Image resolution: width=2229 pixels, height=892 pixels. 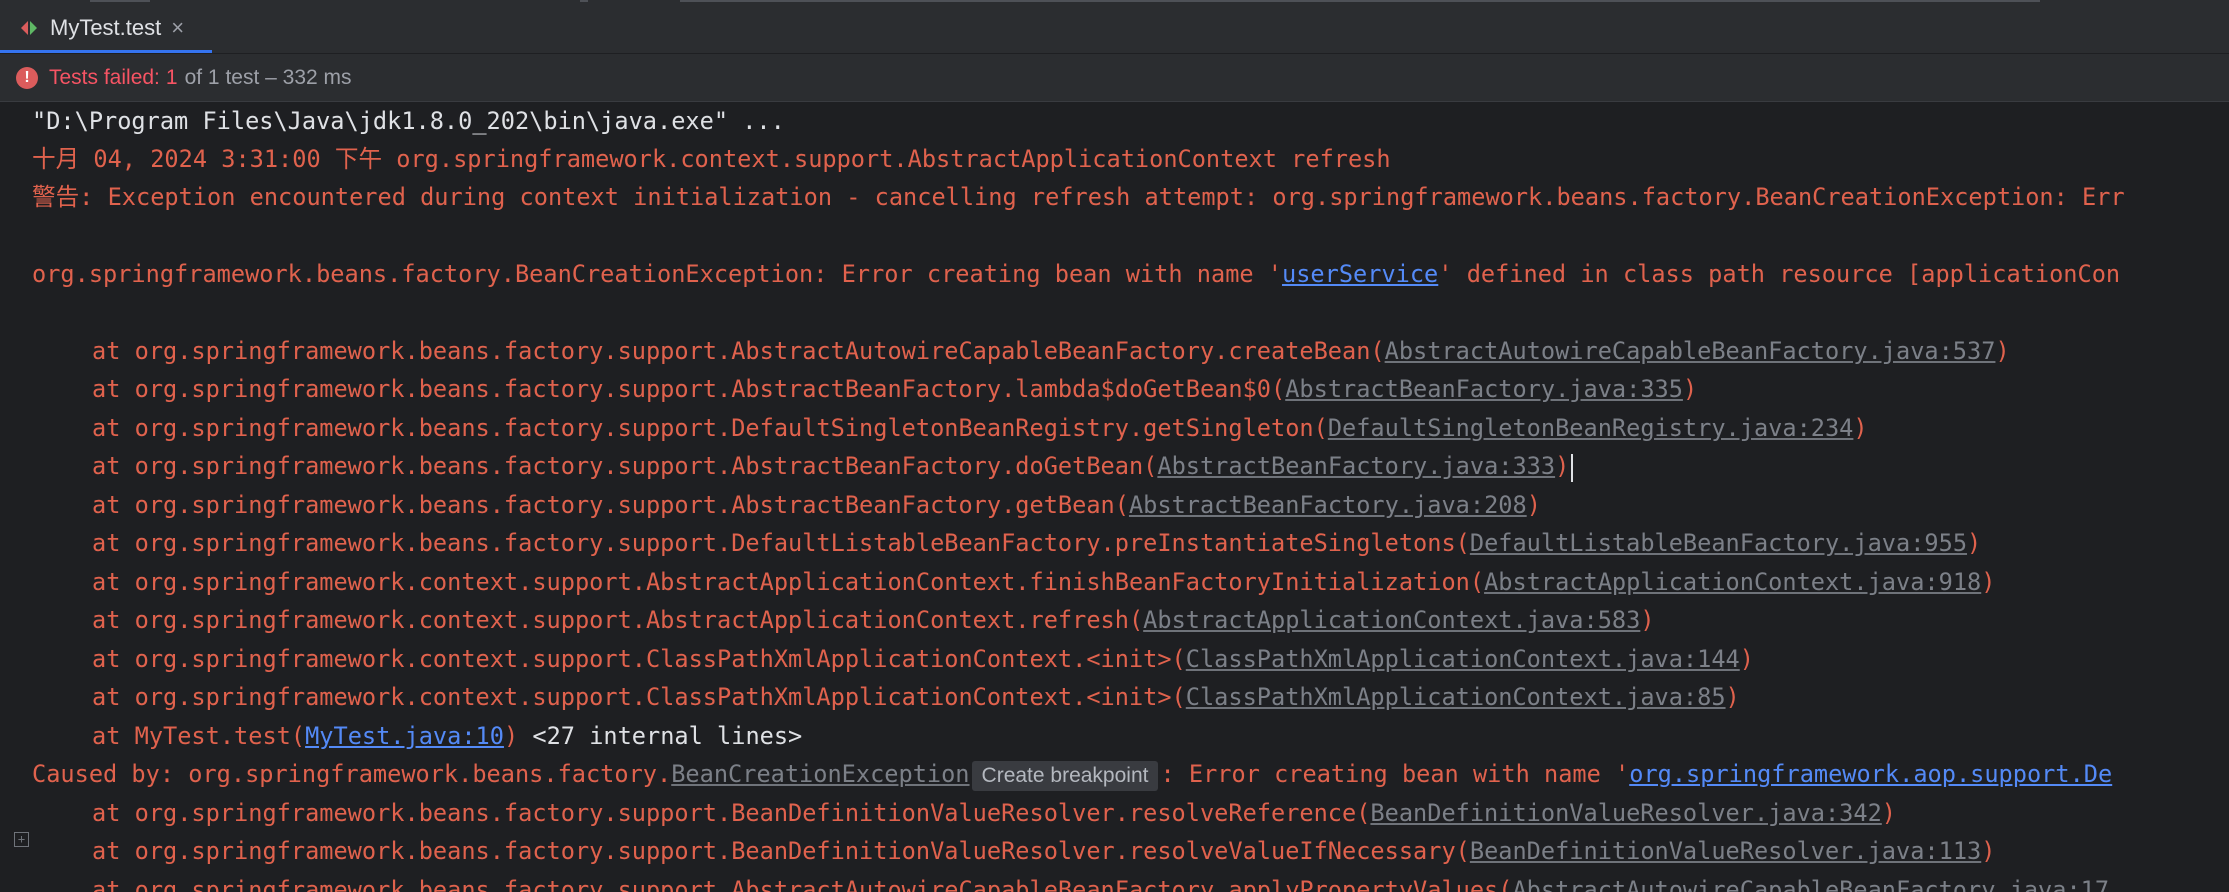 I want to click on source-link: ClassPathXmlApplicationContext.java:144, so click(x=1463, y=659).